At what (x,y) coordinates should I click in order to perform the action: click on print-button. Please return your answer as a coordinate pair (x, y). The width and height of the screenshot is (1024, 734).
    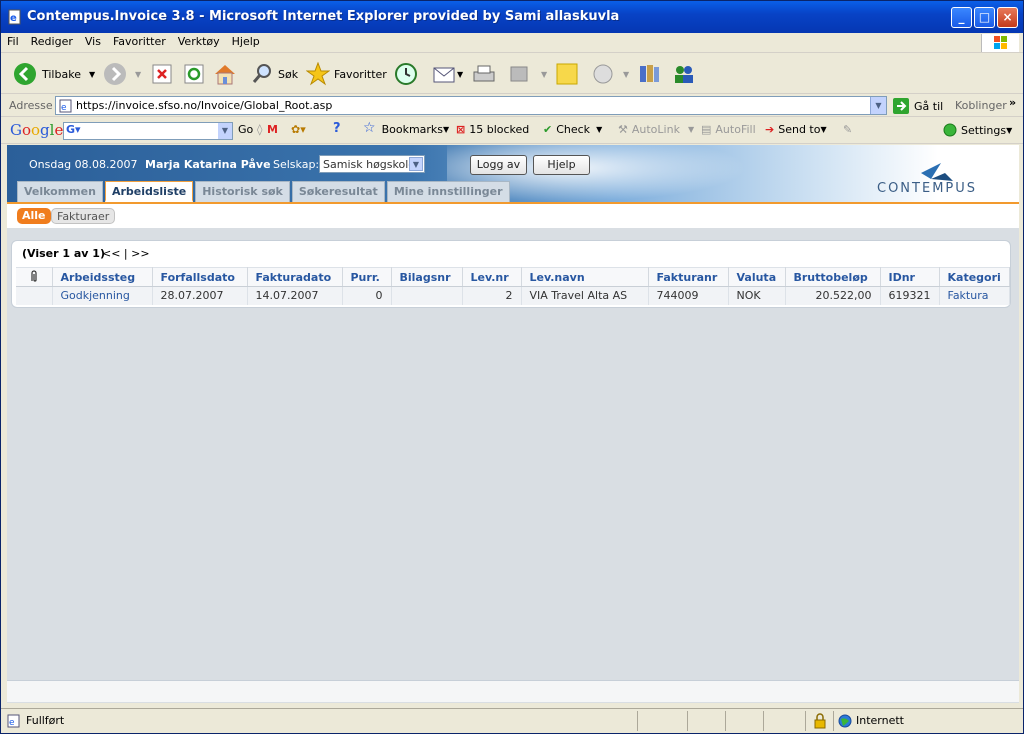
    Looking at the image, I should click on (484, 74).